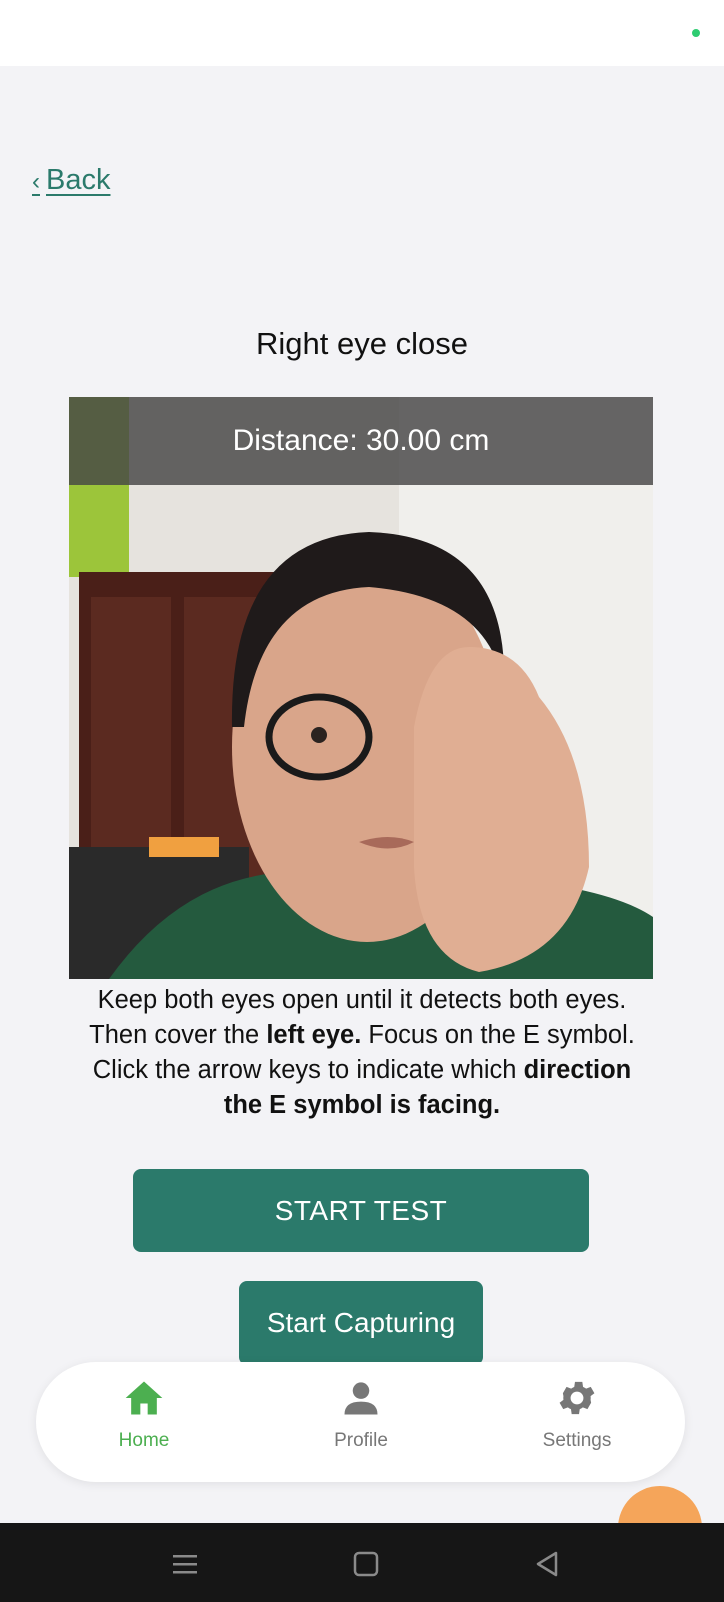 Image resolution: width=724 pixels, height=1602 pixels. I want to click on home-square-icon, so click(366, 1564).